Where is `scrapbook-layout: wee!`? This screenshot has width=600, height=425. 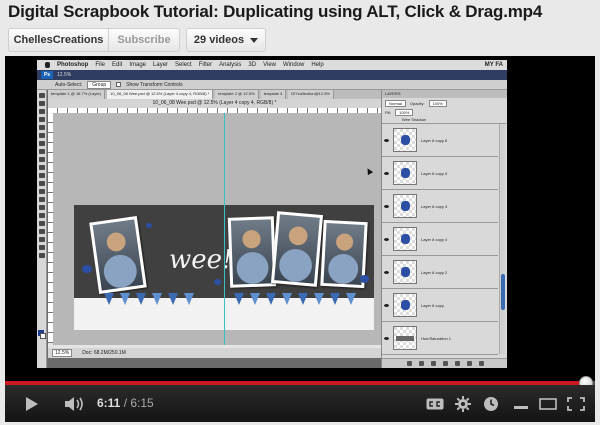 scrapbook-layout: wee! is located at coordinates (224, 267).